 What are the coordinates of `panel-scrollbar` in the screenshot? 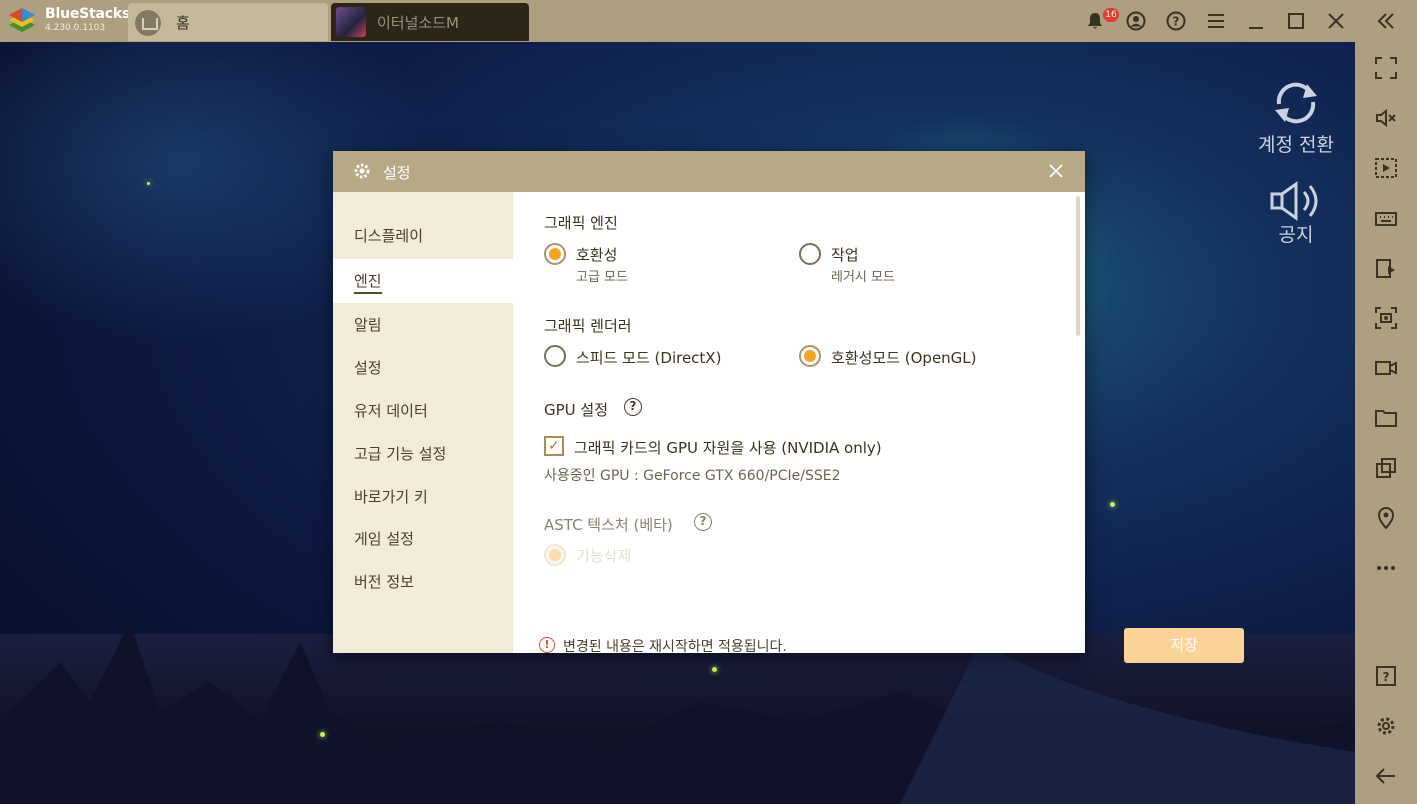 It's located at (1078, 266).